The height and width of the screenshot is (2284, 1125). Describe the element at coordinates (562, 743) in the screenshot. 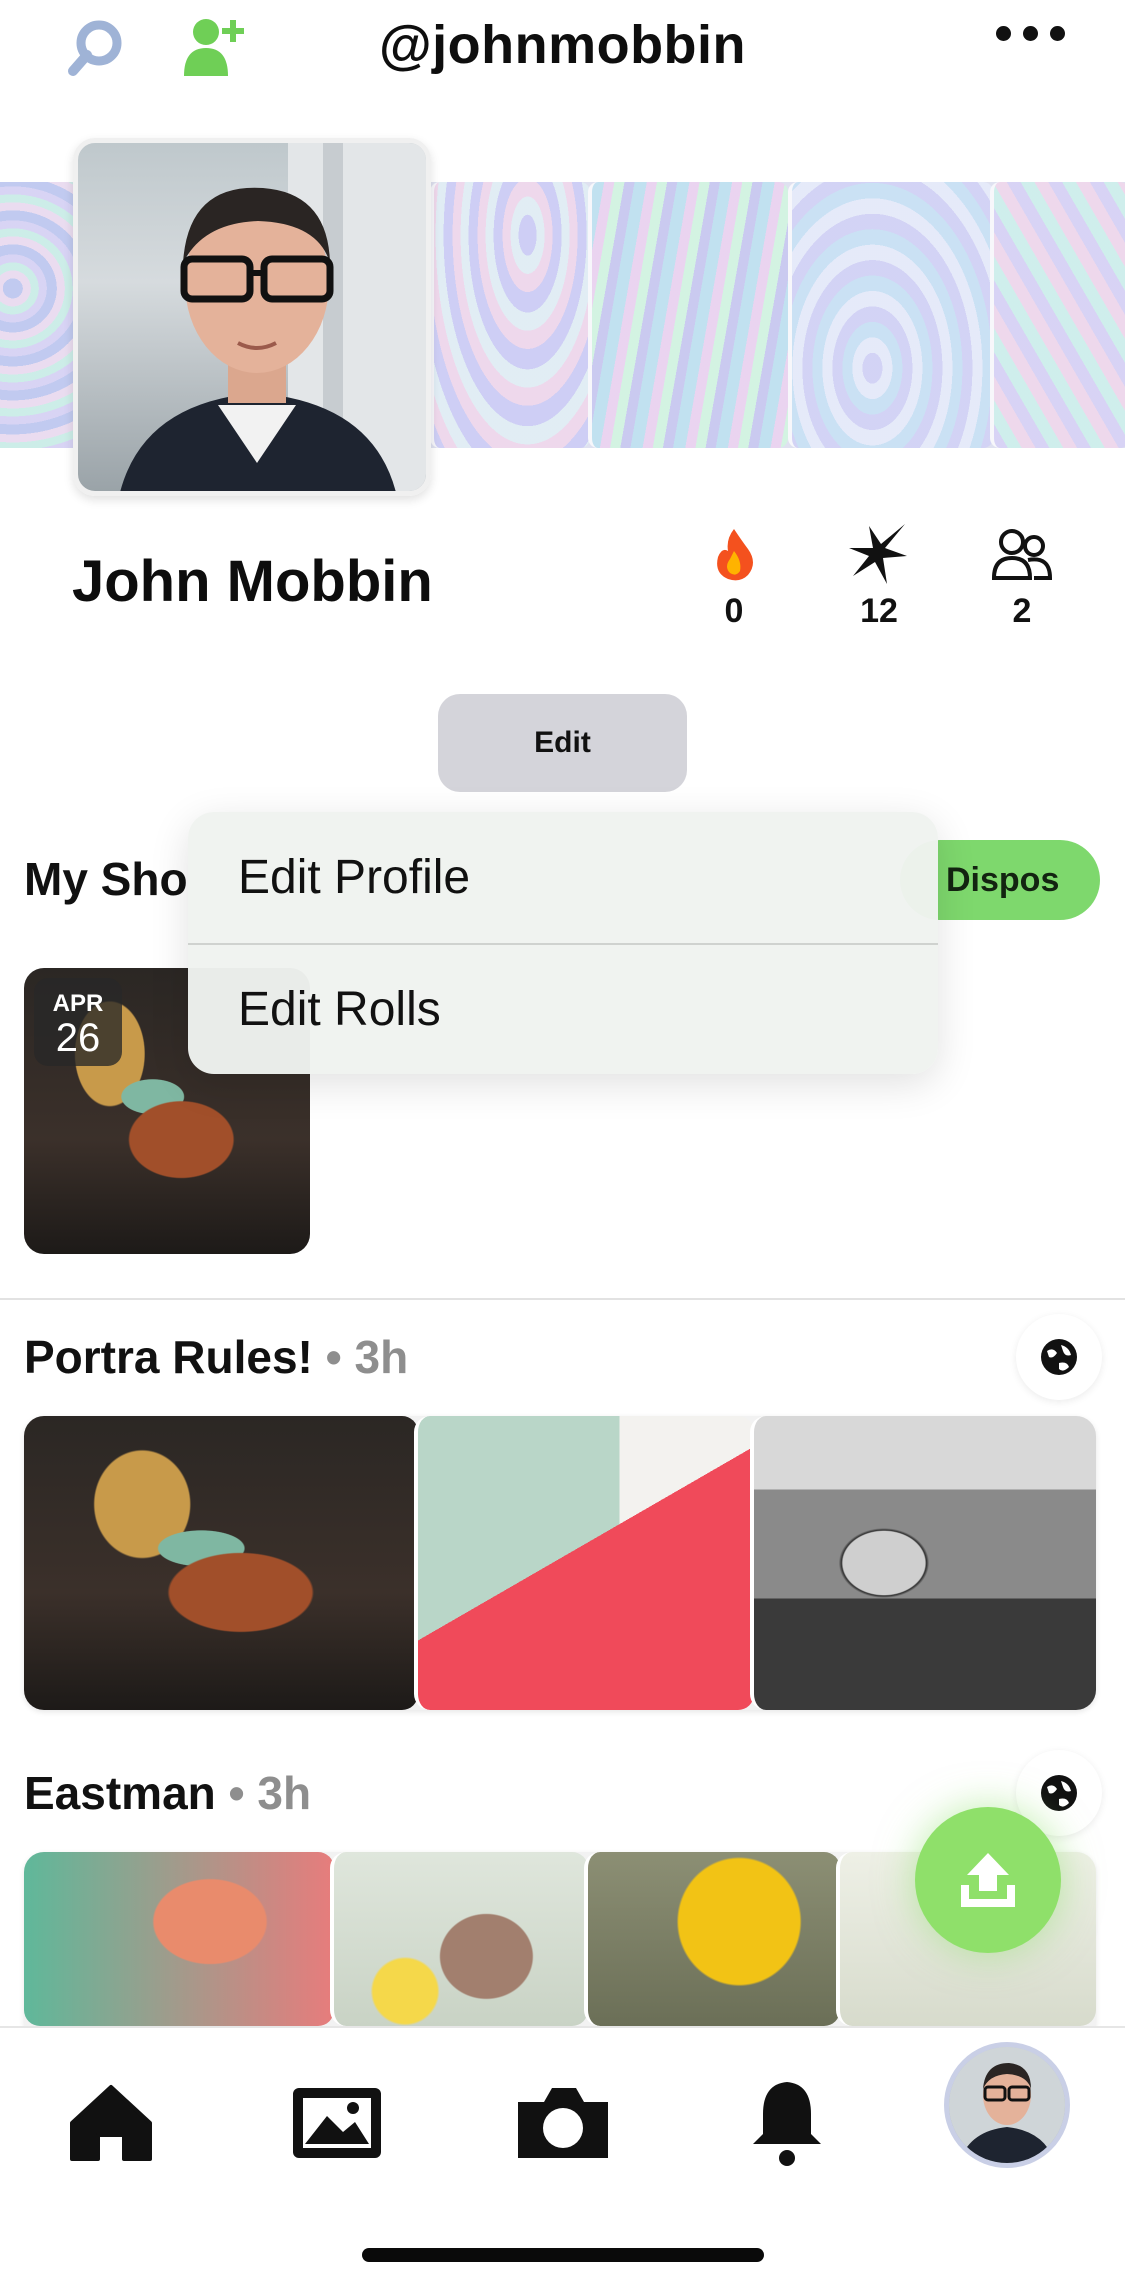

I see `edit-button: Edit` at that location.